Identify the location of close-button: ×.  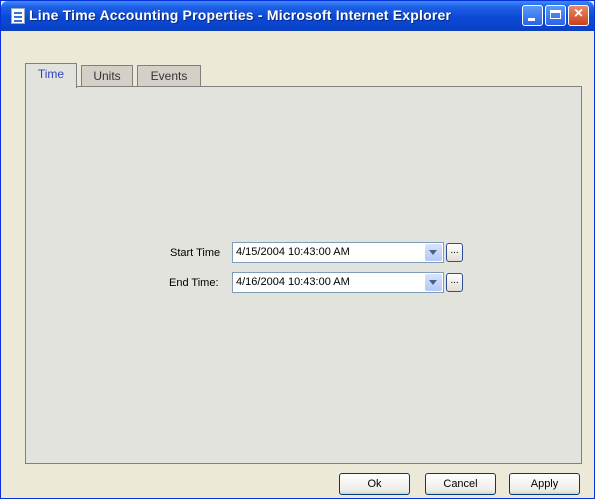
(578, 15).